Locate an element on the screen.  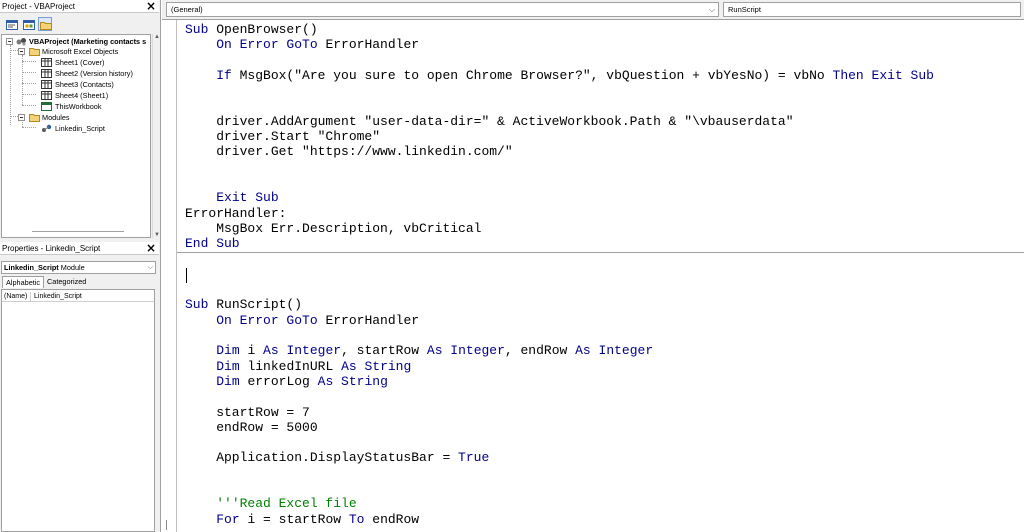
tree-node-sheet3: Sheet3 (Contacts) is located at coordinates (76, 84).